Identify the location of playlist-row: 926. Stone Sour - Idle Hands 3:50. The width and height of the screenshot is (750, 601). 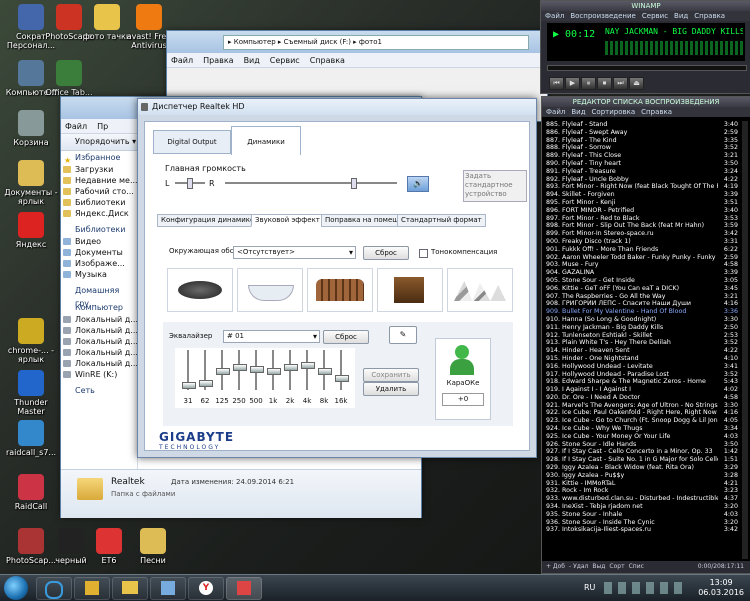
(642, 445).